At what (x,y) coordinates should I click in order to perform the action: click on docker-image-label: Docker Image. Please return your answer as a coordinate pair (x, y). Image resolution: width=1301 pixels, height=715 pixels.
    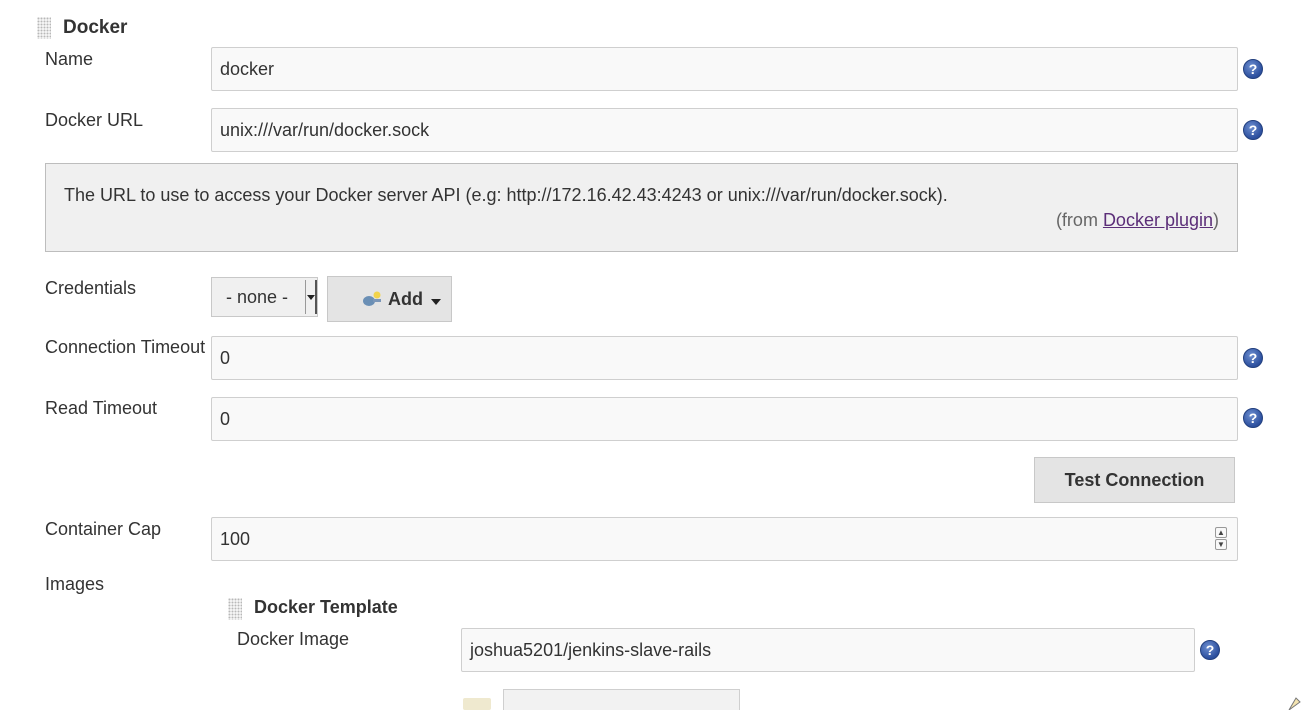
    Looking at the image, I should click on (293, 639).